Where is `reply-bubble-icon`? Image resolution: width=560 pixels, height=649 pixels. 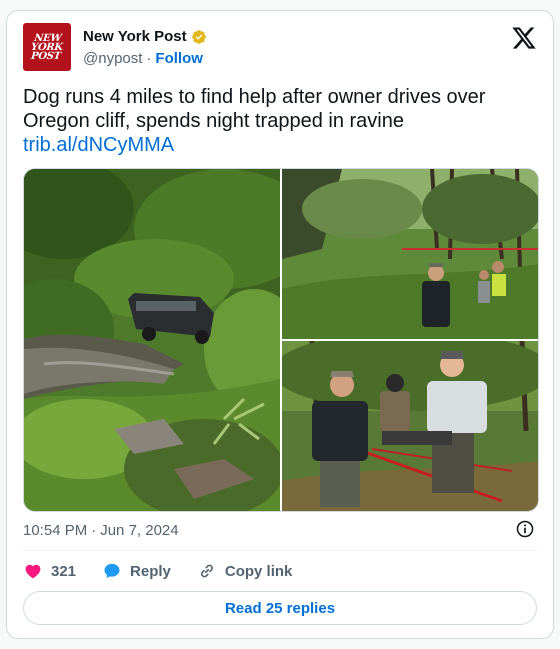
reply-bubble-icon is located at coordinates (112, 571).